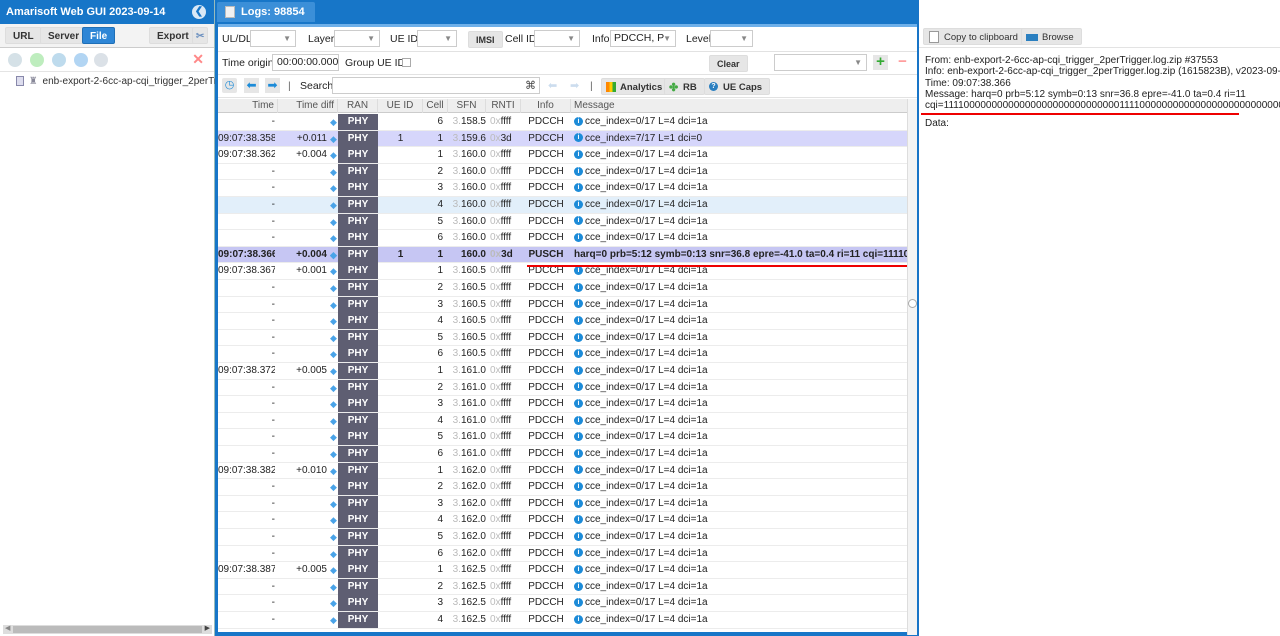  I want to click on next-match-icon: ➡, so click(574, 85).